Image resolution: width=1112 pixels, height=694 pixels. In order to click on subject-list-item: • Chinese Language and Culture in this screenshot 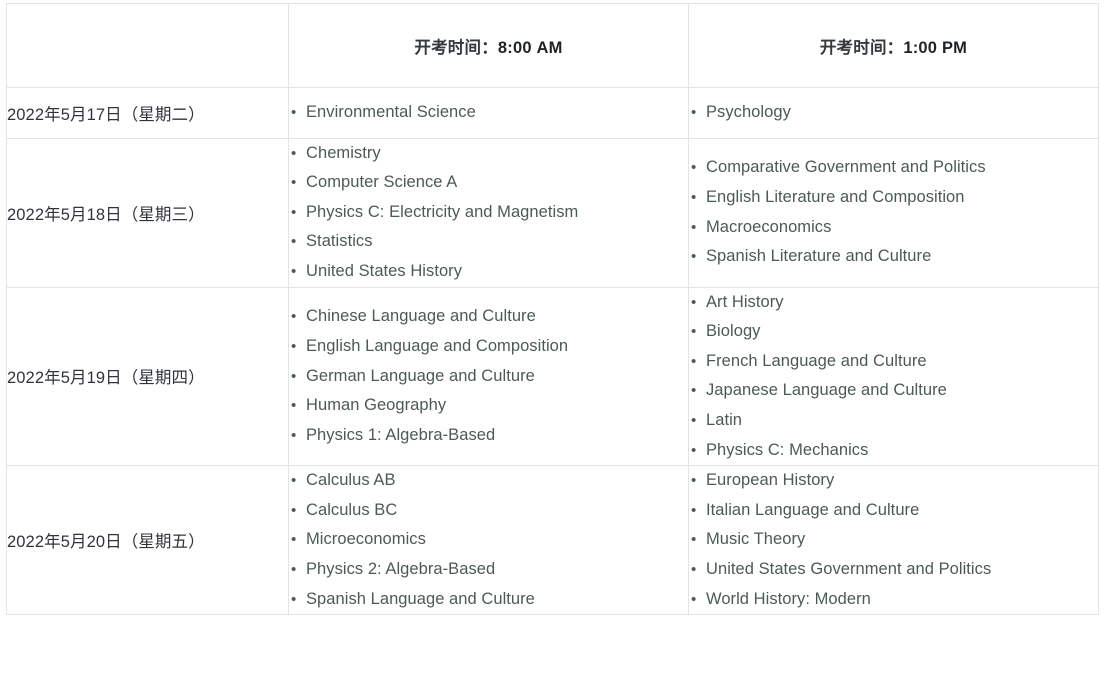, I will do `click(488, 317)`.